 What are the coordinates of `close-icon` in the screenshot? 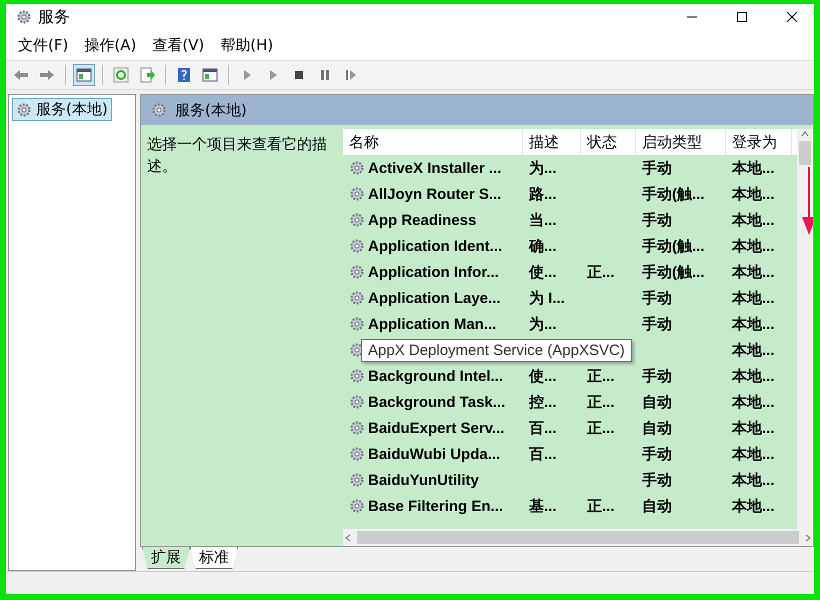 It's located at (792, 17).